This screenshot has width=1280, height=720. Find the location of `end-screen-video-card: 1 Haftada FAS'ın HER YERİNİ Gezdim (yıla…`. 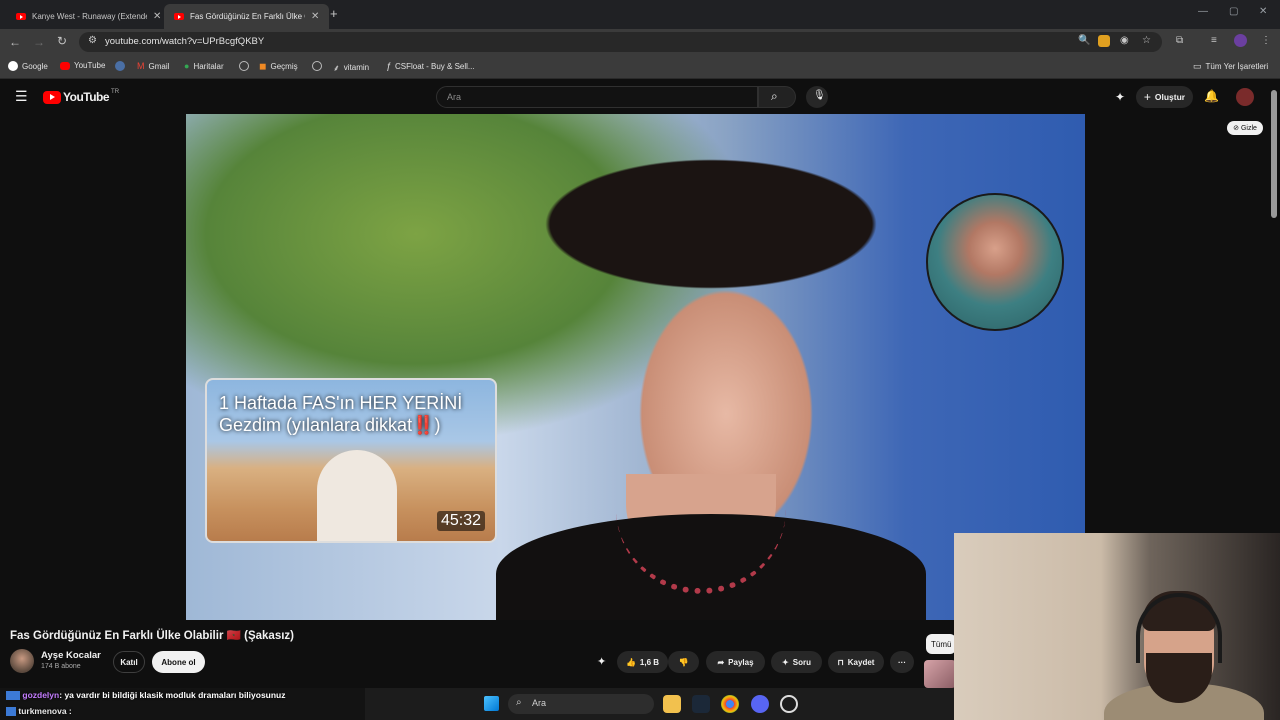

end-screen-video-card: 1 Haftada FAS'ın HER YERİNİ Gezdim (yıla… is located at coordinates (351, 460).